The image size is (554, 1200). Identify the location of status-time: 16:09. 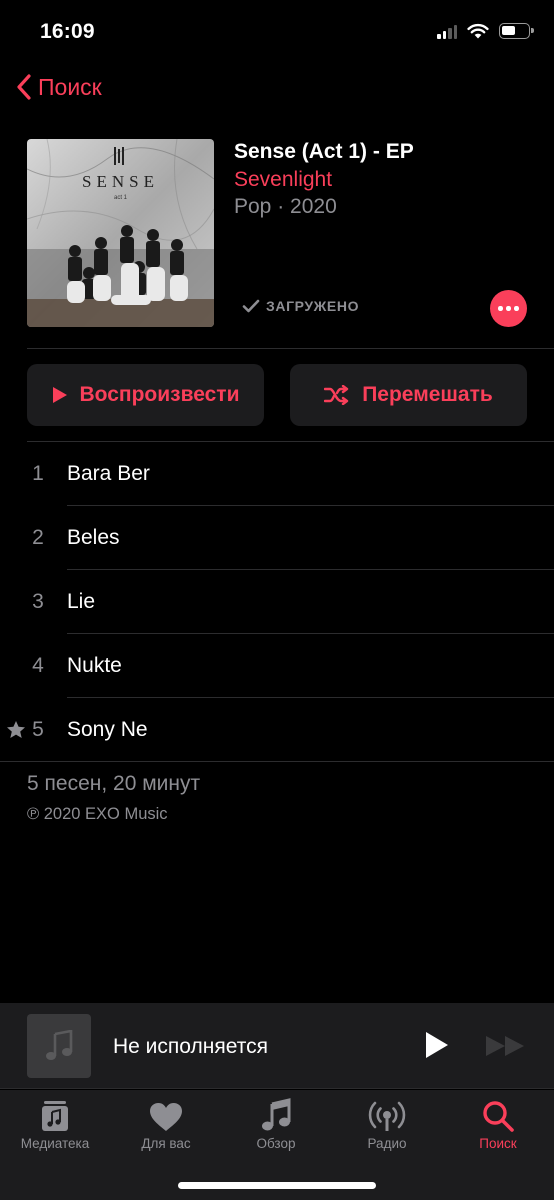
(67, 31).